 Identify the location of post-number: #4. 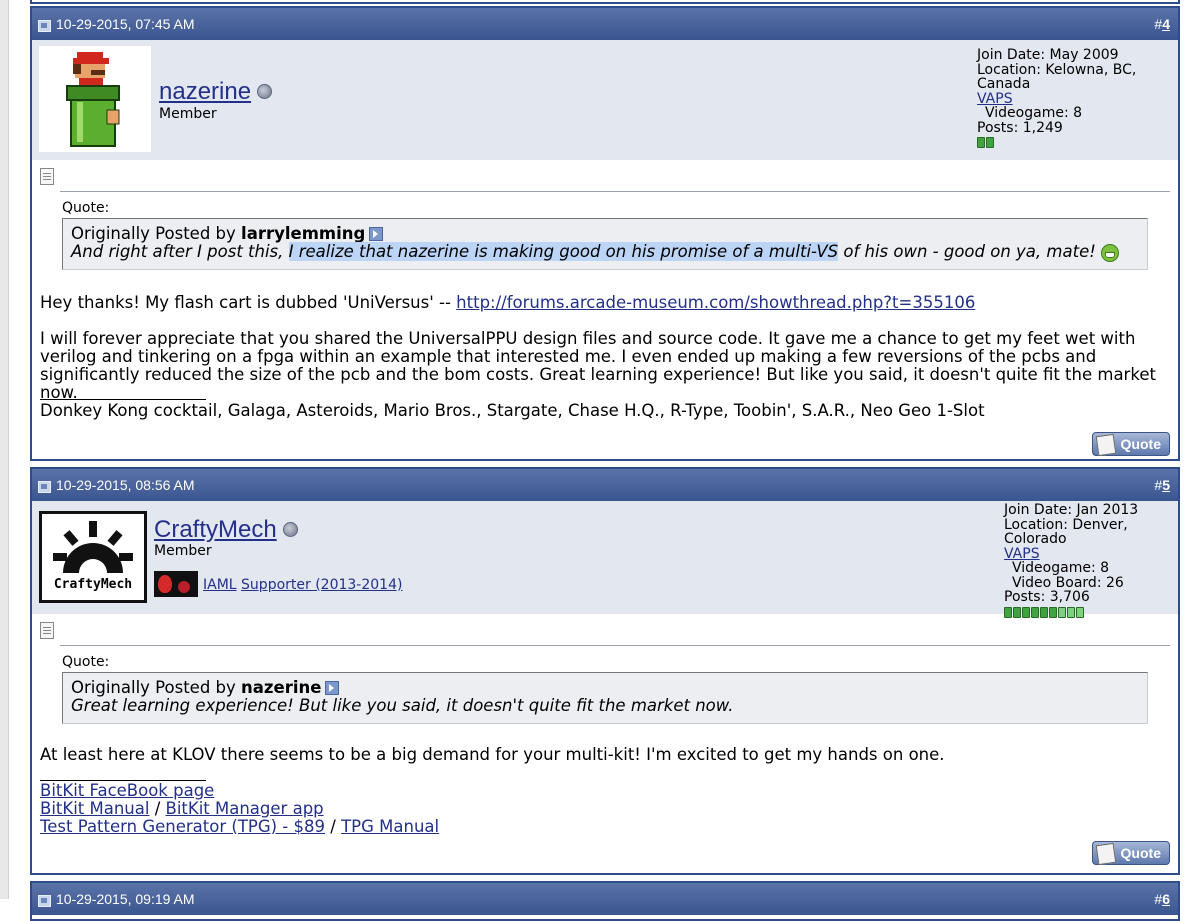
(1162, 24).